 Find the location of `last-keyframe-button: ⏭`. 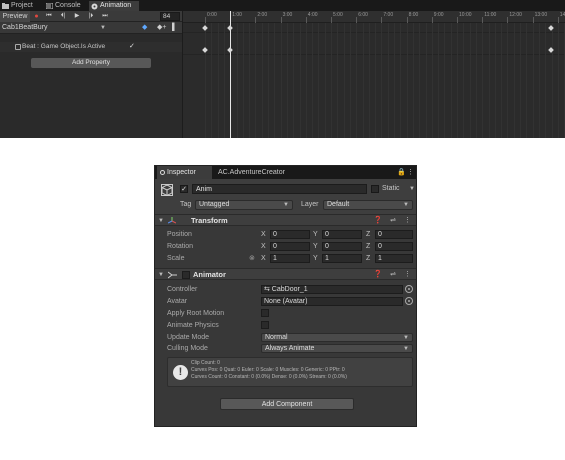

last-keyframe-button: ⏭ is located at coordinates (105, 16).